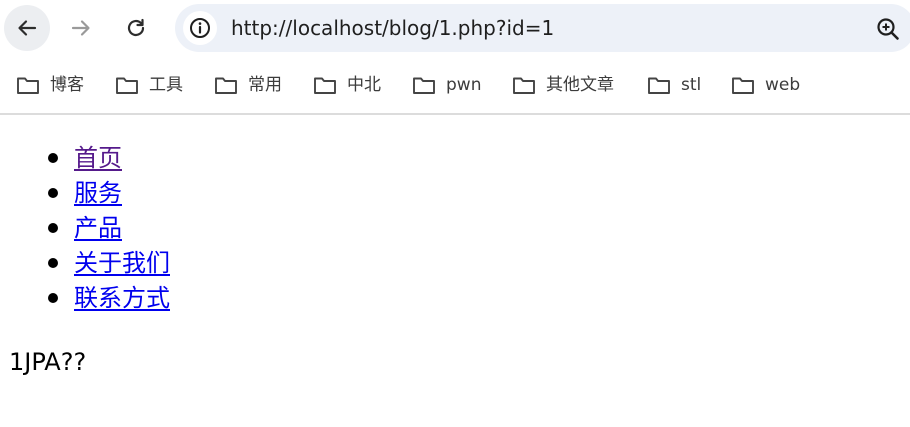 This screenshot has width=910, height=427. Describe the element at coordinates (122, 263) in the screenshot. I see `nav-link-about: 关于我们` at that location.